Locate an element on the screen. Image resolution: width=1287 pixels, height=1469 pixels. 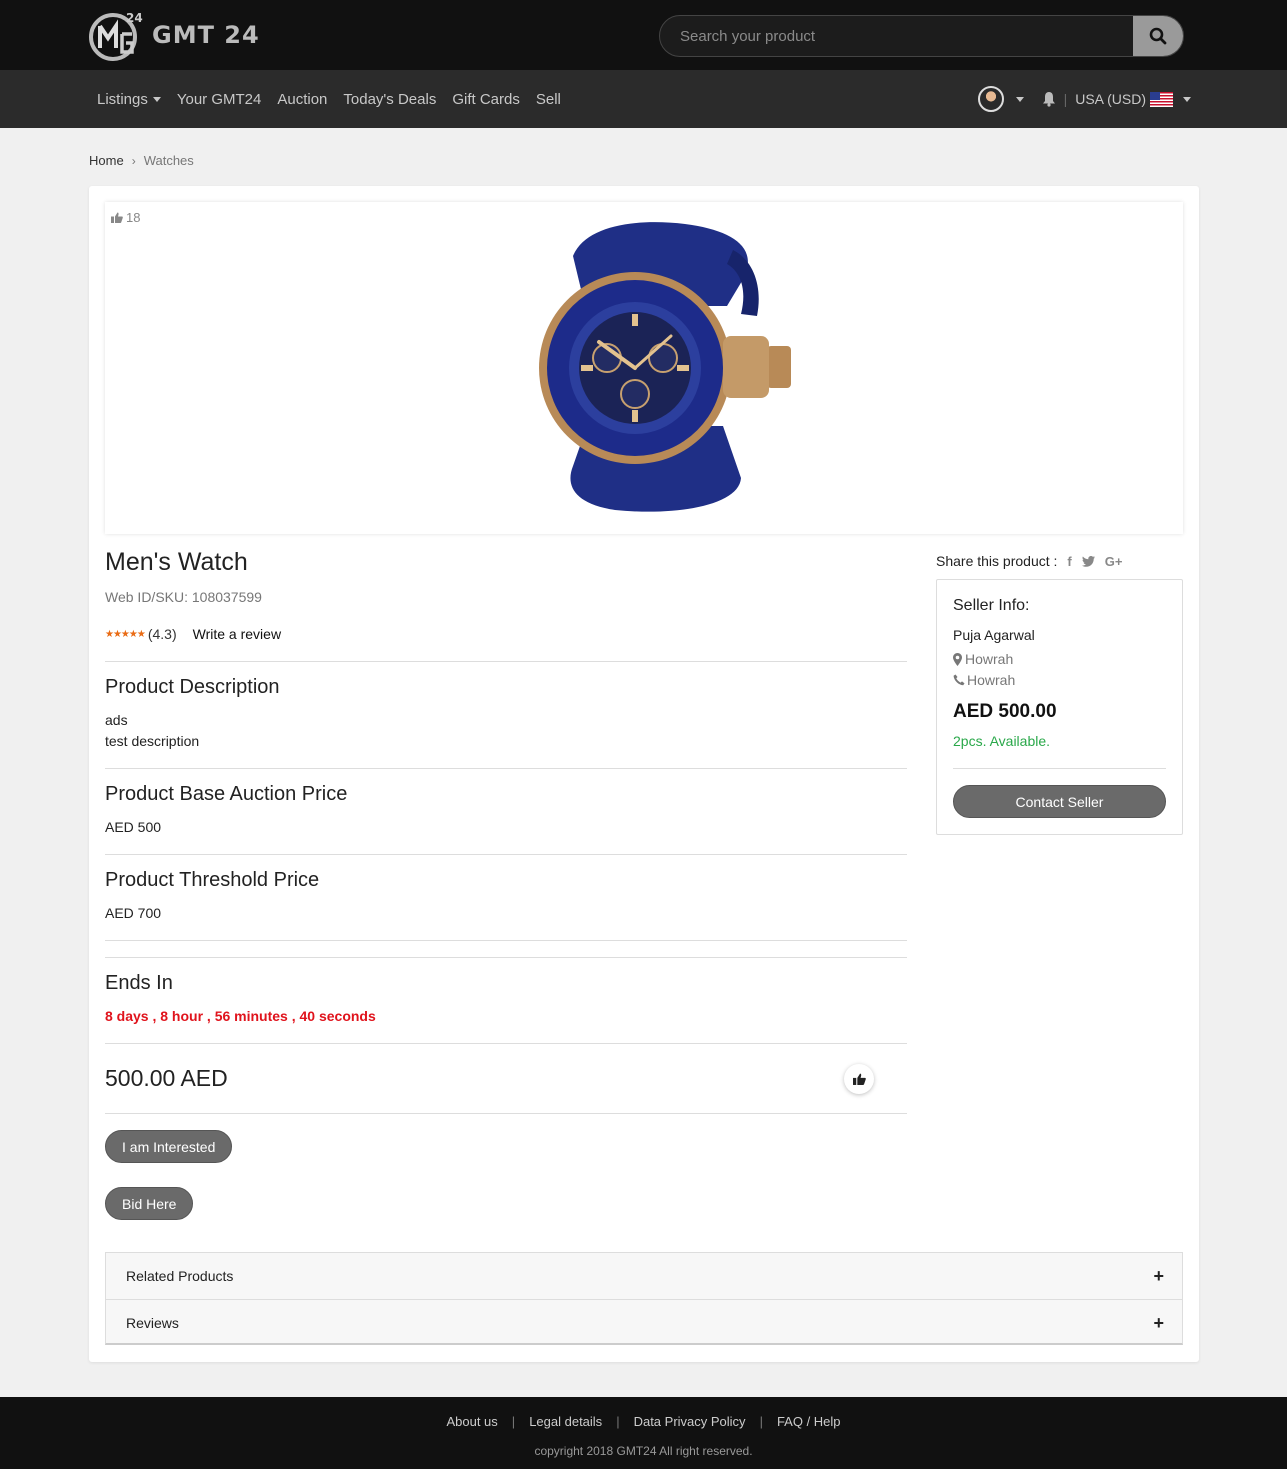
nav-item-your-gmt24: Your GMT24 is located at coordinates (219, 99).